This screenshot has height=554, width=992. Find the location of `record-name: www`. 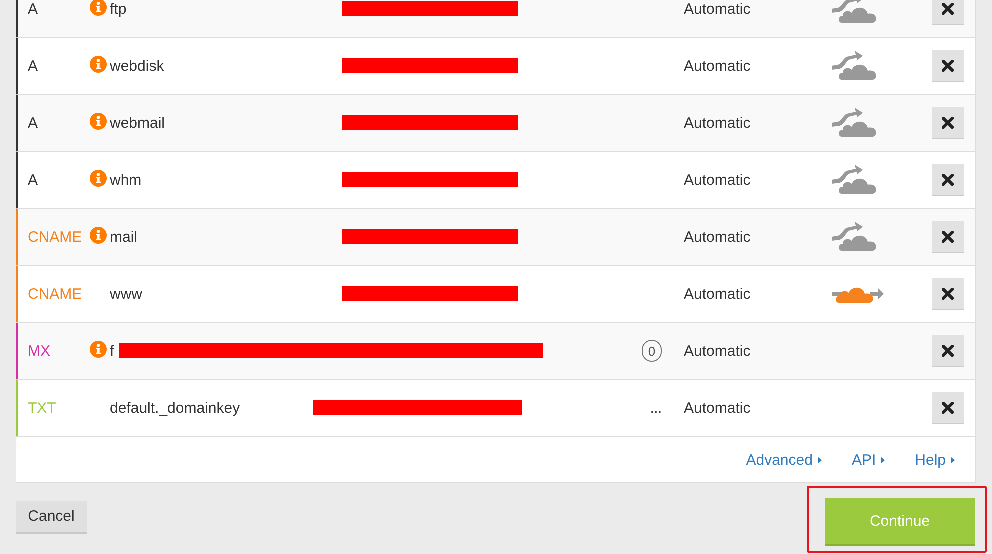

record-name: www is located at coordinates (127, 294).